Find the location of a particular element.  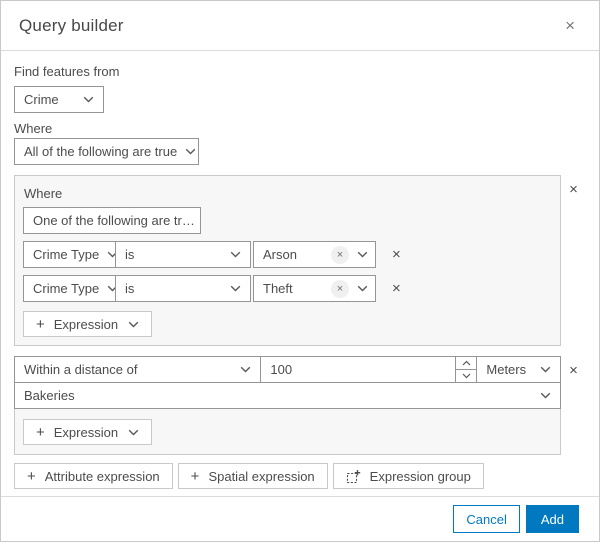

value-combobox-value: Arson is located at coordinates (280, 254).